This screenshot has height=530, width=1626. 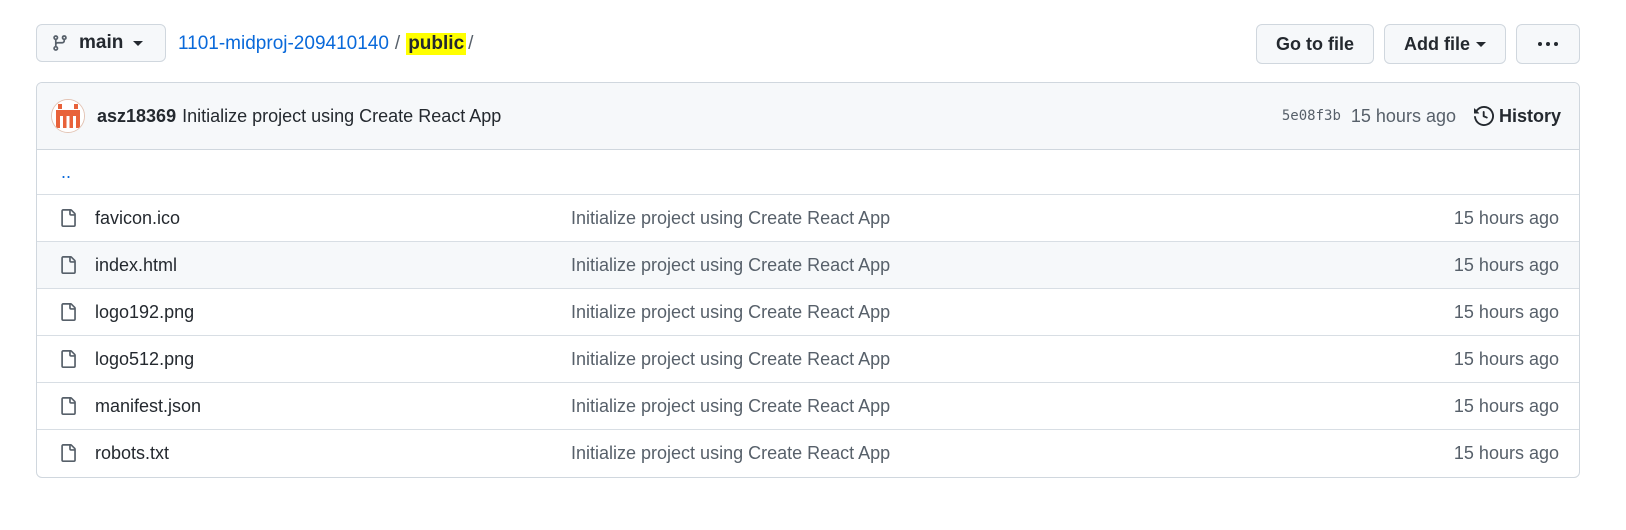 What do you see at coordinates (1315, 44) in the screenshot?
I see `go-to-file-button: Go to file` at bounding box center [1315, 44].